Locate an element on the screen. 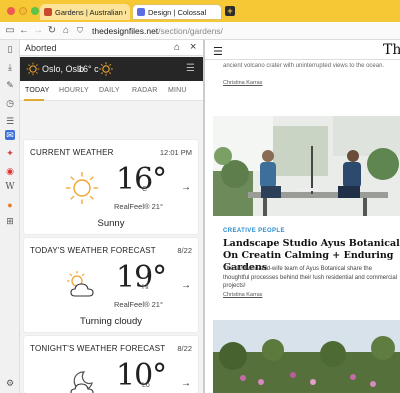  browser-tab-colossal: Design | Colossal is located at coordinates (177, 12).